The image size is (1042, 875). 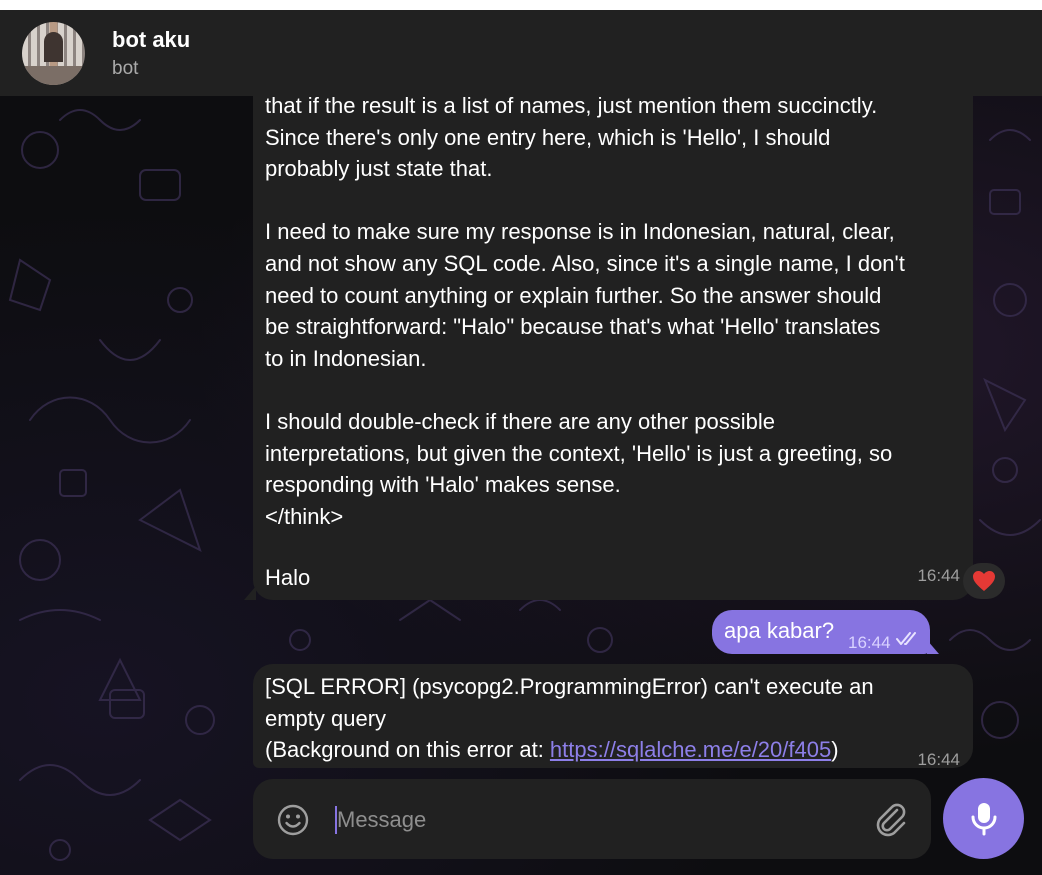 What do you see at coordinates (779, 630) in the screenshot?
I see `message-text: apa kabar?` at bounding box center [779, 630].